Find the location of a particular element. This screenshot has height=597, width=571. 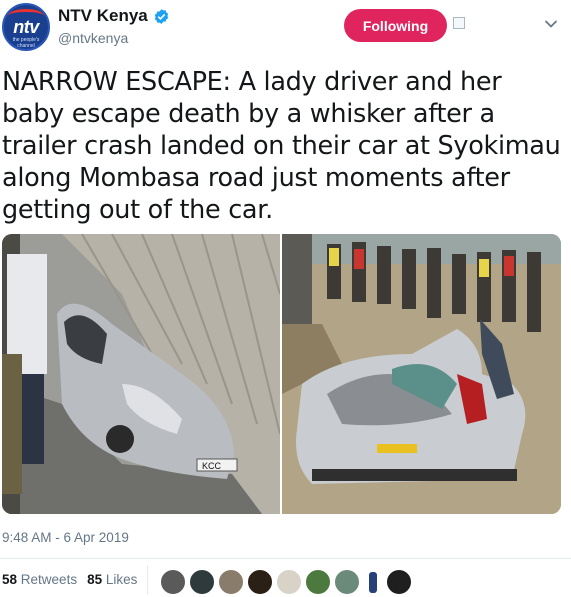

avatar-logo-text: ntv is located at coordinates (26, 27).